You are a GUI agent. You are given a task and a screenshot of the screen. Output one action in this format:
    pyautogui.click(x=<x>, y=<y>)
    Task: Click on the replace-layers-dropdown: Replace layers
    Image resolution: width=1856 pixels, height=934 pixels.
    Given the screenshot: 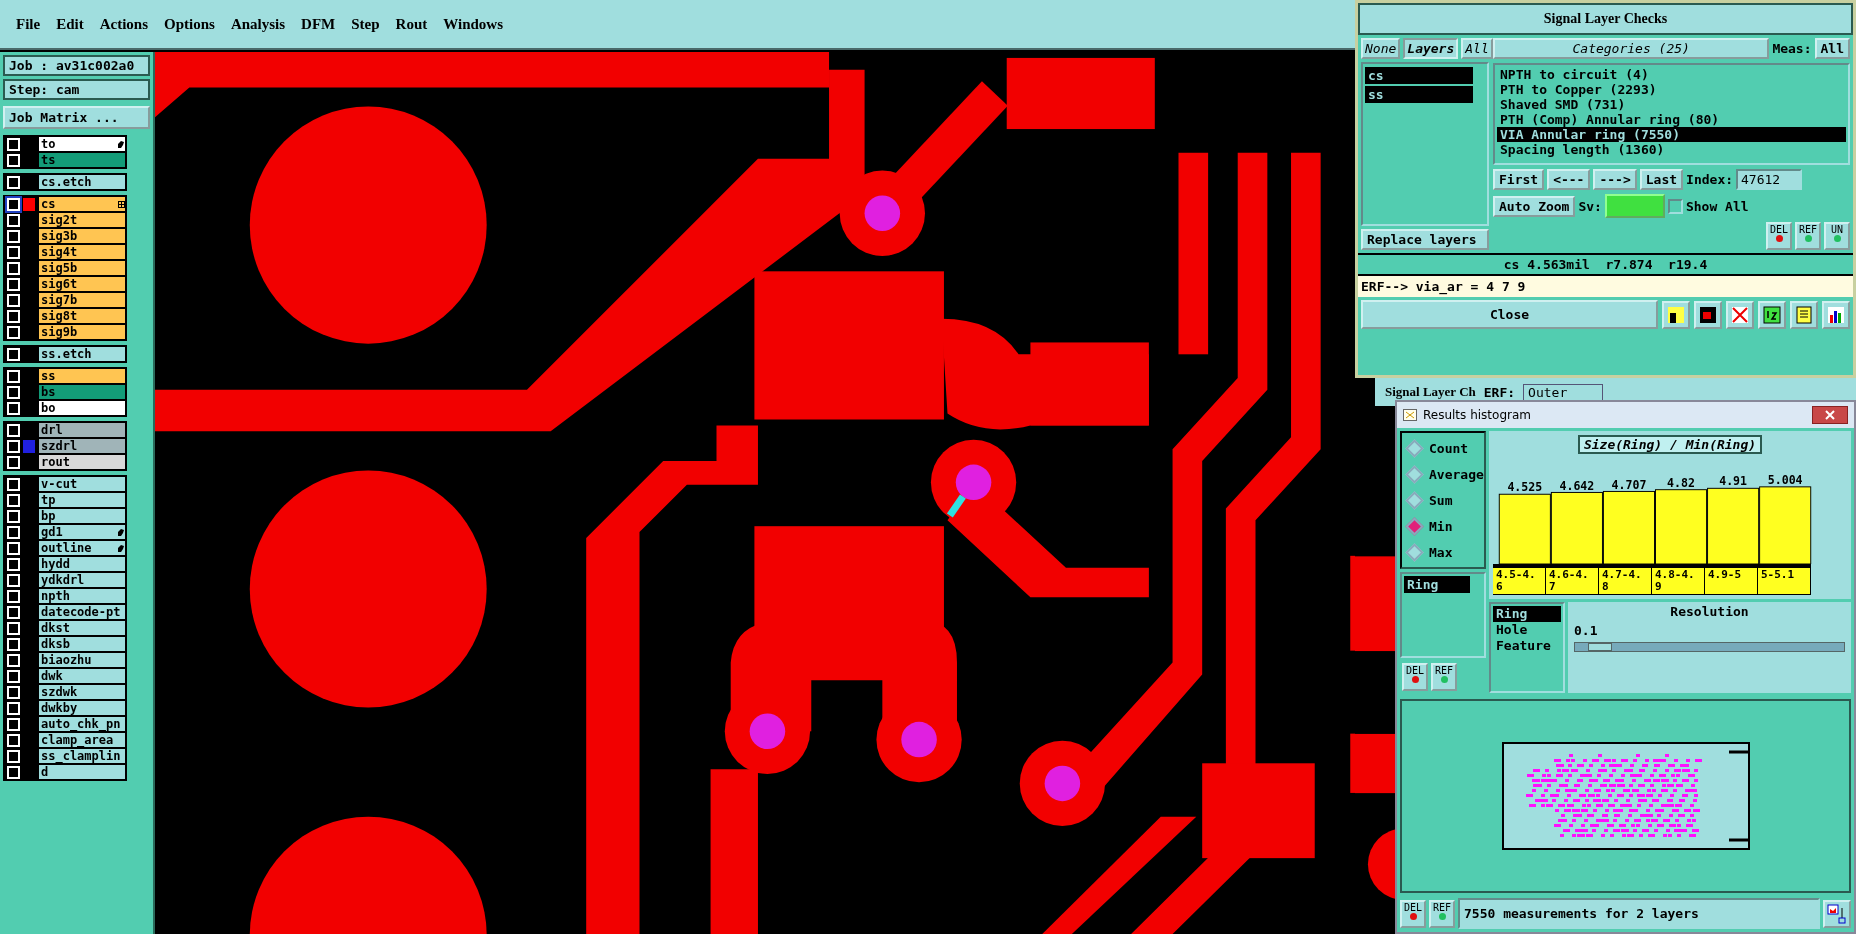 What is the action you would take?
    pyautogui.click(x=1425, y=239)
    